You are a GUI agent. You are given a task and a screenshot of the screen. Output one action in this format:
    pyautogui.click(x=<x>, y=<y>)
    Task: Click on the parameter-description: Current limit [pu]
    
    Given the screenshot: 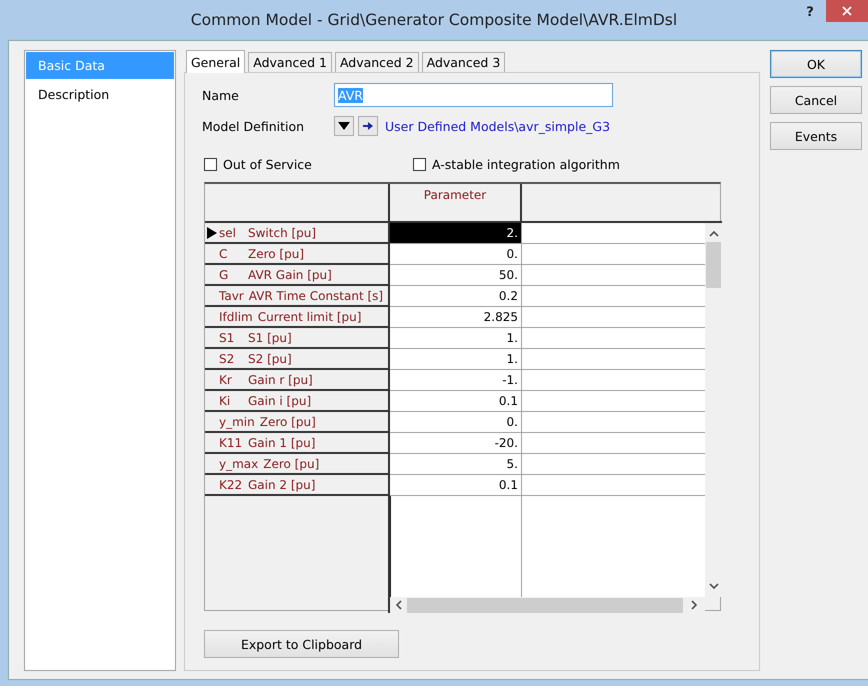 What is the action you would take?
    pyautogui.click(x=310, y=317)
    